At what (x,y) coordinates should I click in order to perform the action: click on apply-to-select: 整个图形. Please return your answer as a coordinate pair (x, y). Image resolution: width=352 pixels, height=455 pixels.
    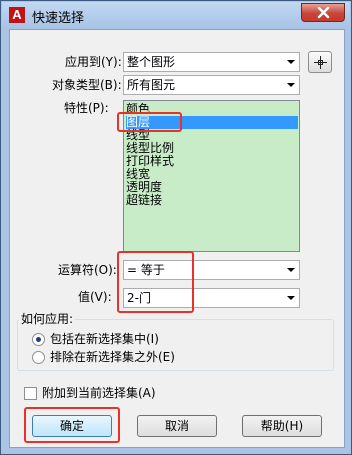
    Looking at the image, I should click on (211, 62).